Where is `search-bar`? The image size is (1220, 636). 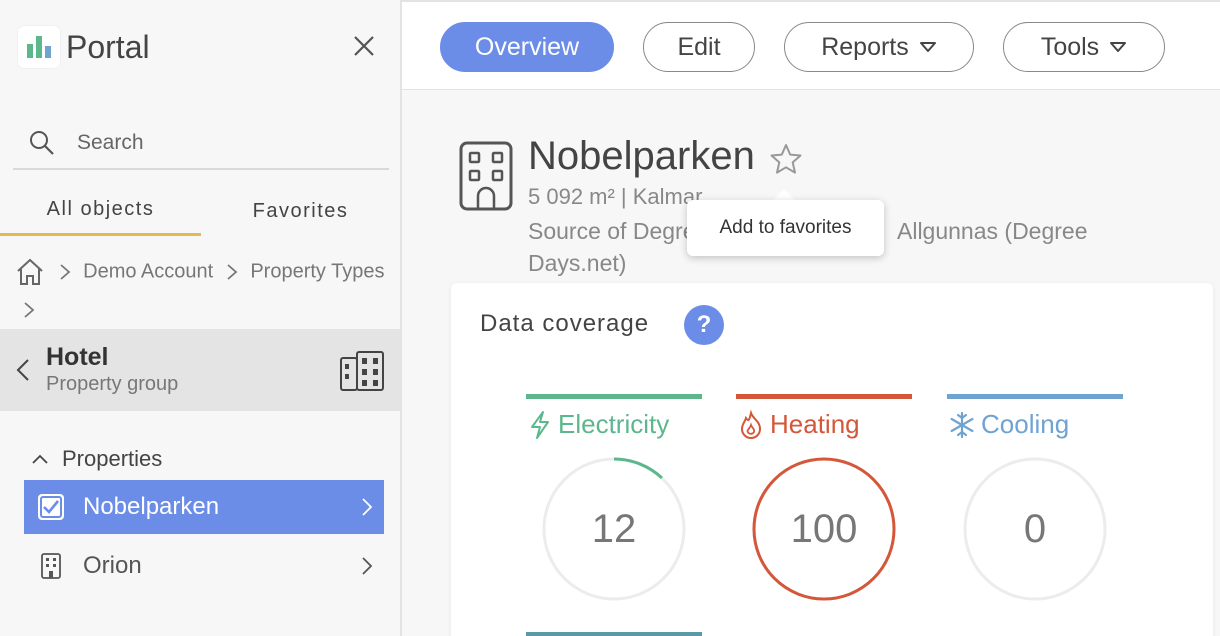 search-bar is located at coordinates (201, 144).